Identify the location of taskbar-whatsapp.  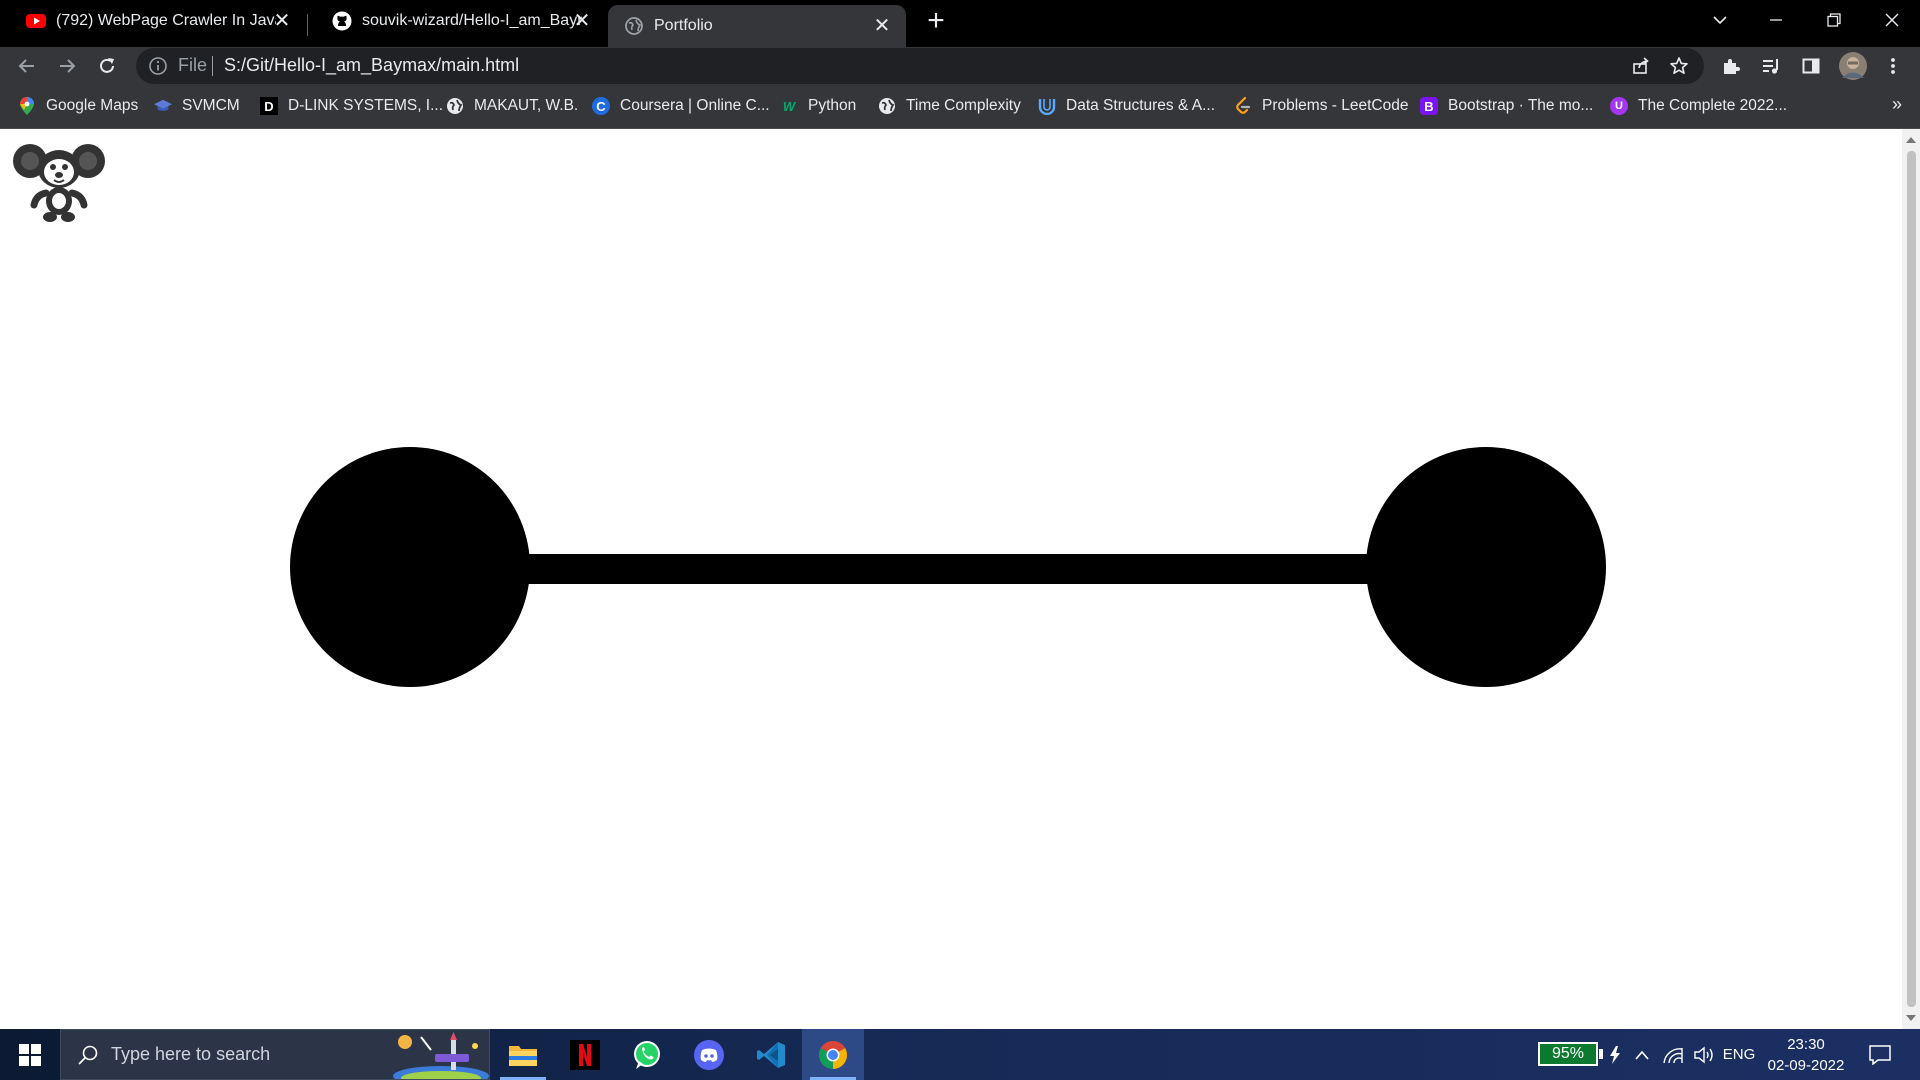
(647, 1054).